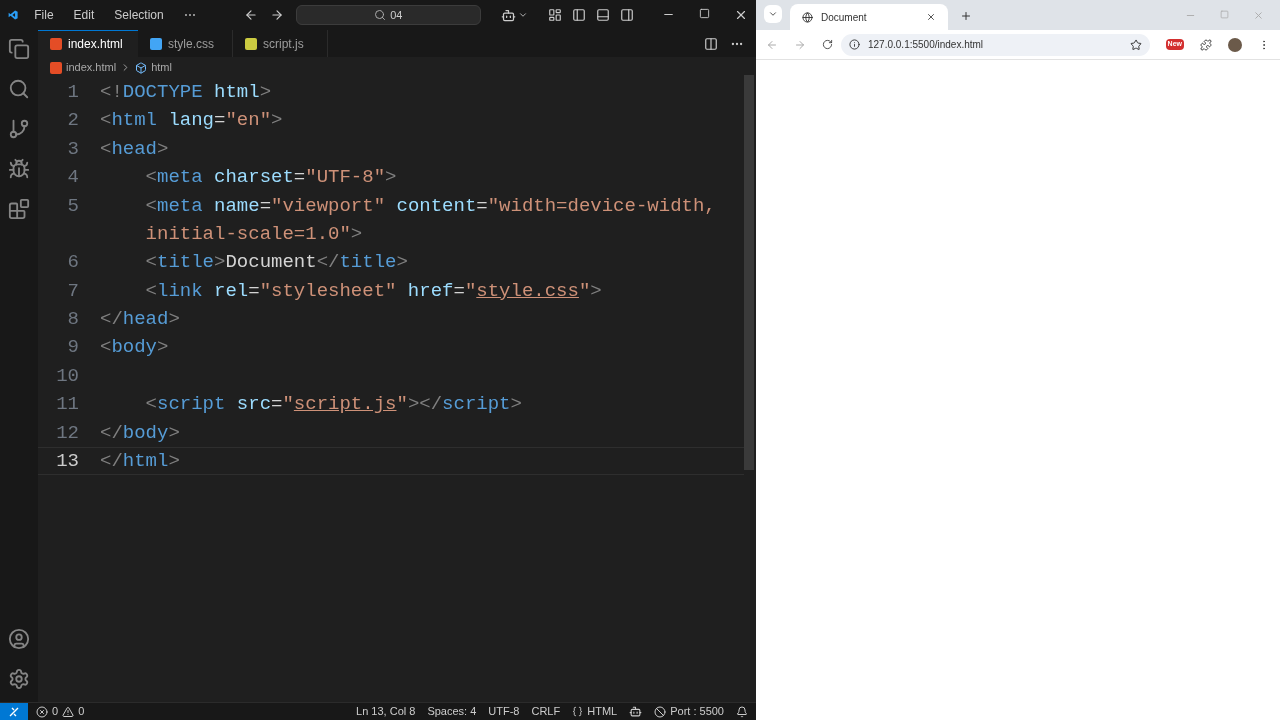 The width and height of the screenshot is (1280, 720). I want to click on settings-icon, so click(19, 679).